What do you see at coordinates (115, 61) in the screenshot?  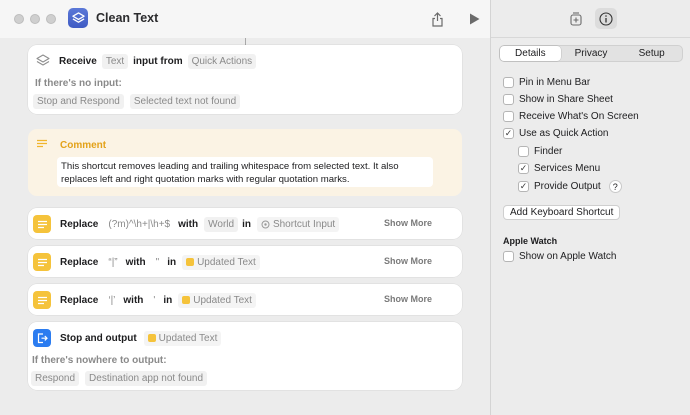 I see `input-type-token: Text` at bounding box center [115, 61].